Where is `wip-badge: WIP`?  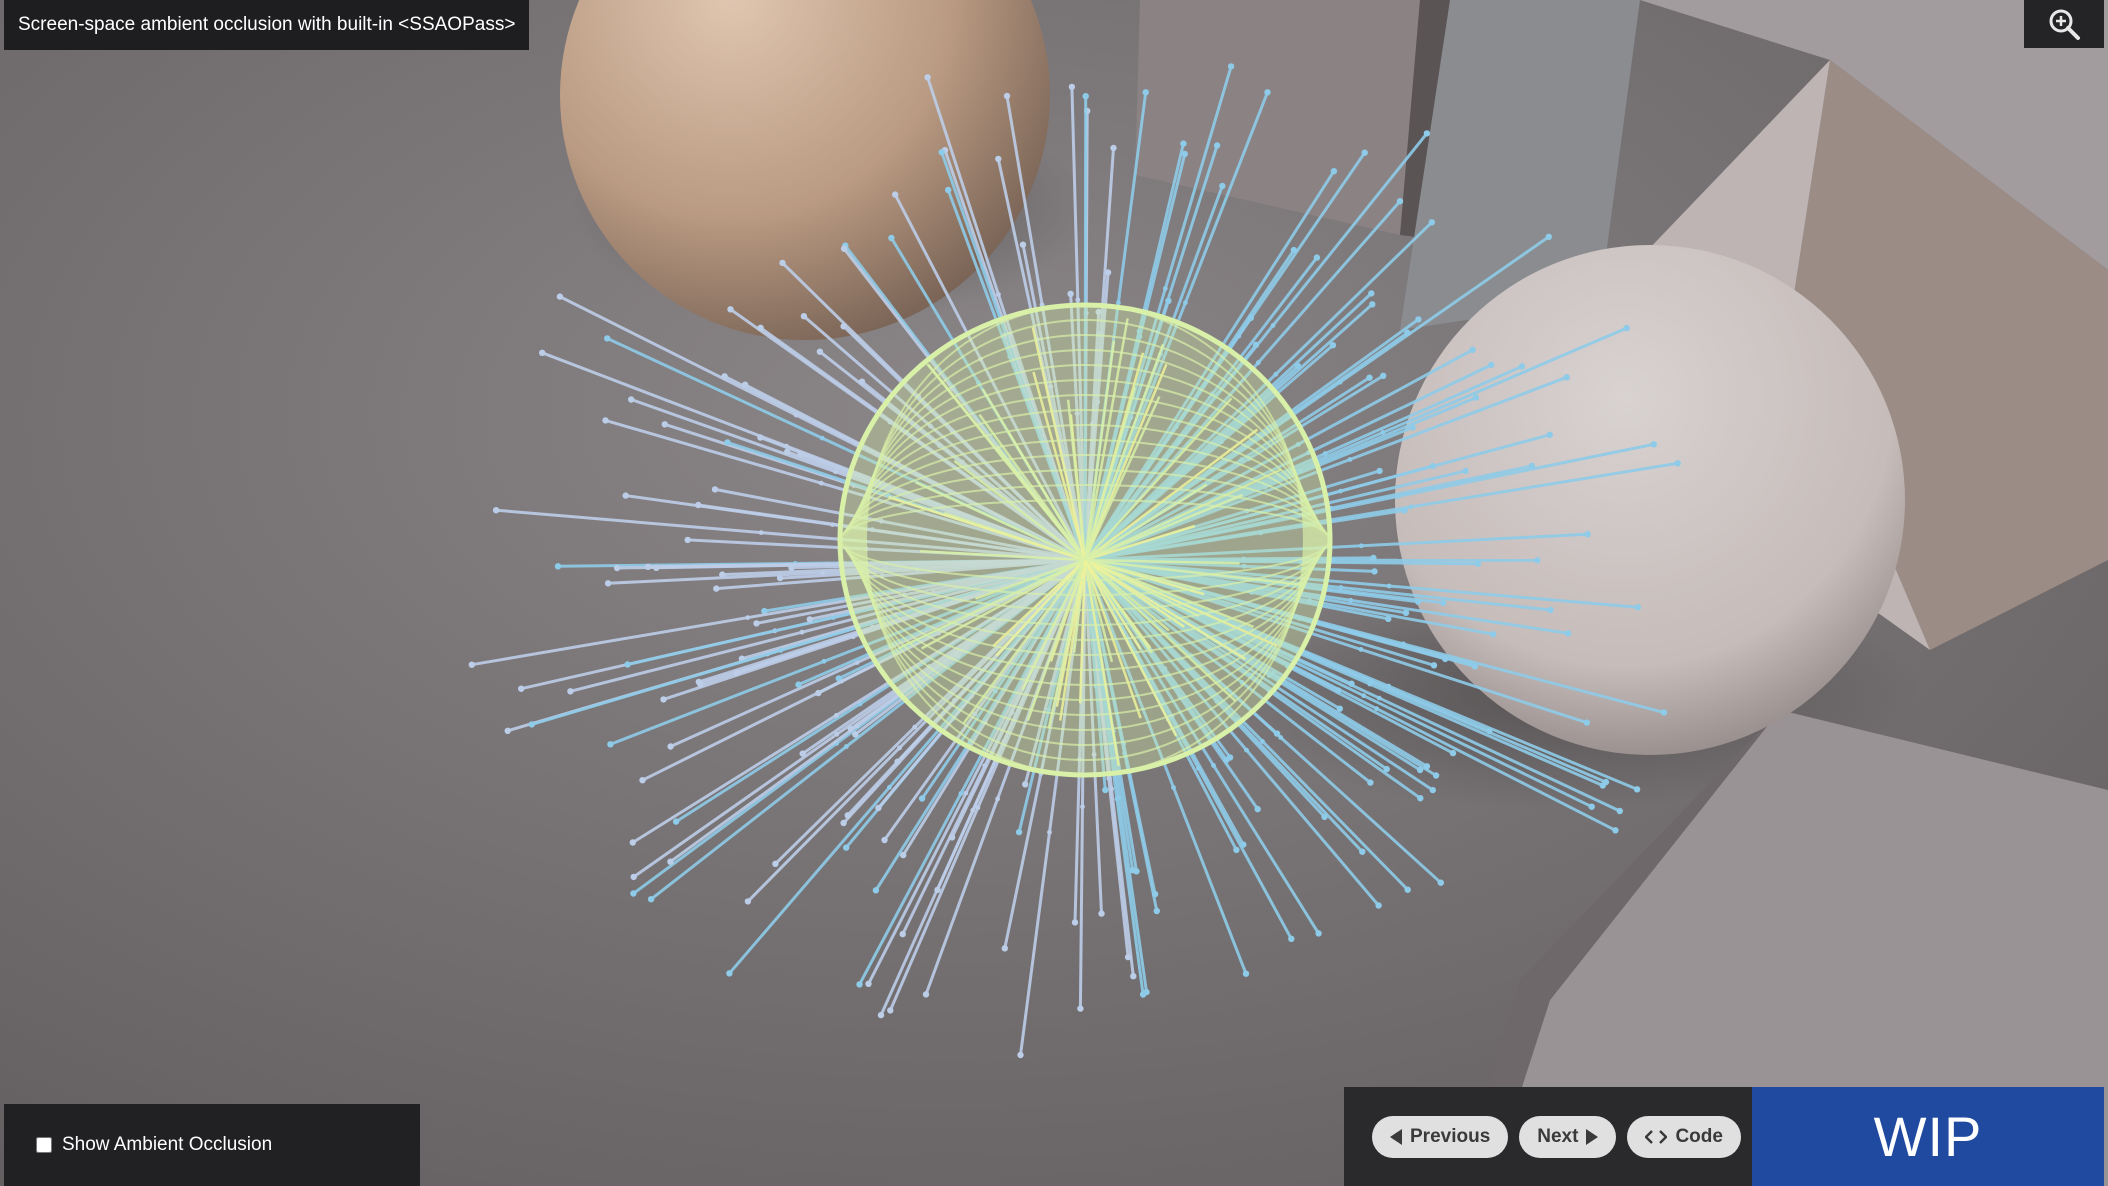
wip-badge: WIP is located at coordinates (1928, 1136).